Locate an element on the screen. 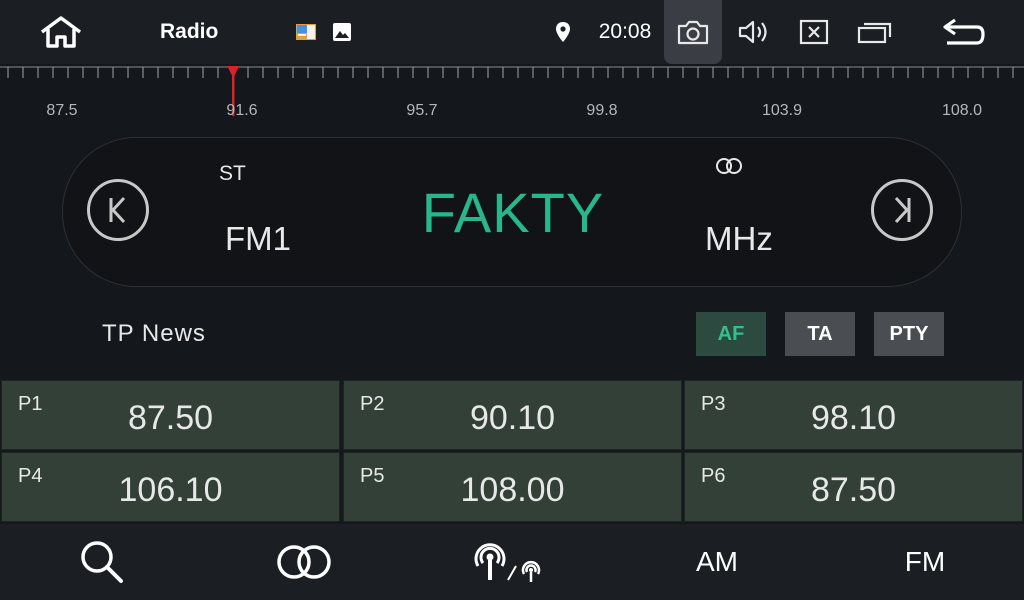 The image size is (1024, 600). stereo-indicator: ST is located at coordinates (232, 173).